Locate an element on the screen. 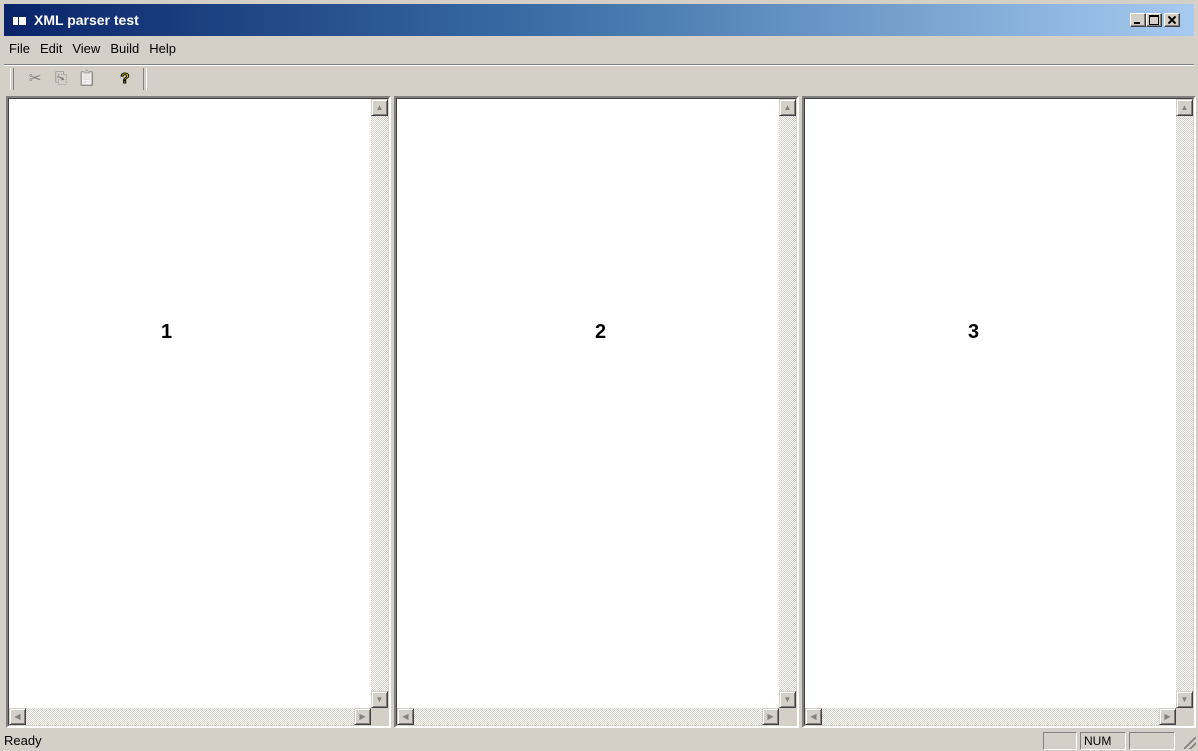 The width and height of the screenshot is (1198, 751). status-indicator-scroll is located at coordinates (1152, 741).